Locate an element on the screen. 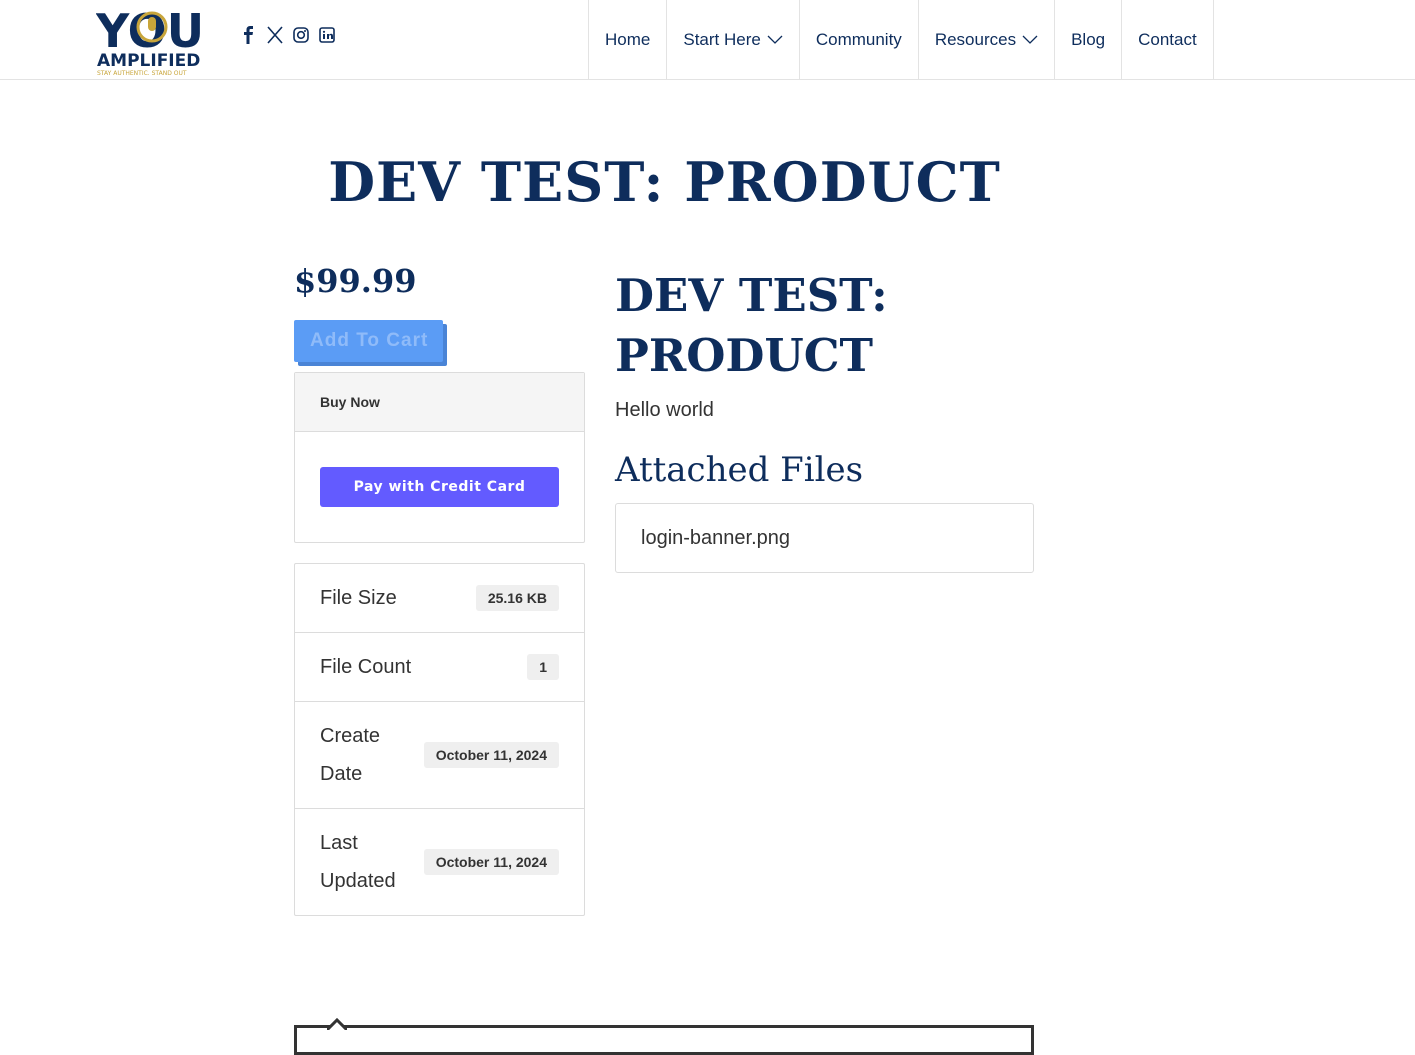 Image resolution: width=1415 pixels, height=1055 pixels. instagram-icon is located at coordinates (301, 35).